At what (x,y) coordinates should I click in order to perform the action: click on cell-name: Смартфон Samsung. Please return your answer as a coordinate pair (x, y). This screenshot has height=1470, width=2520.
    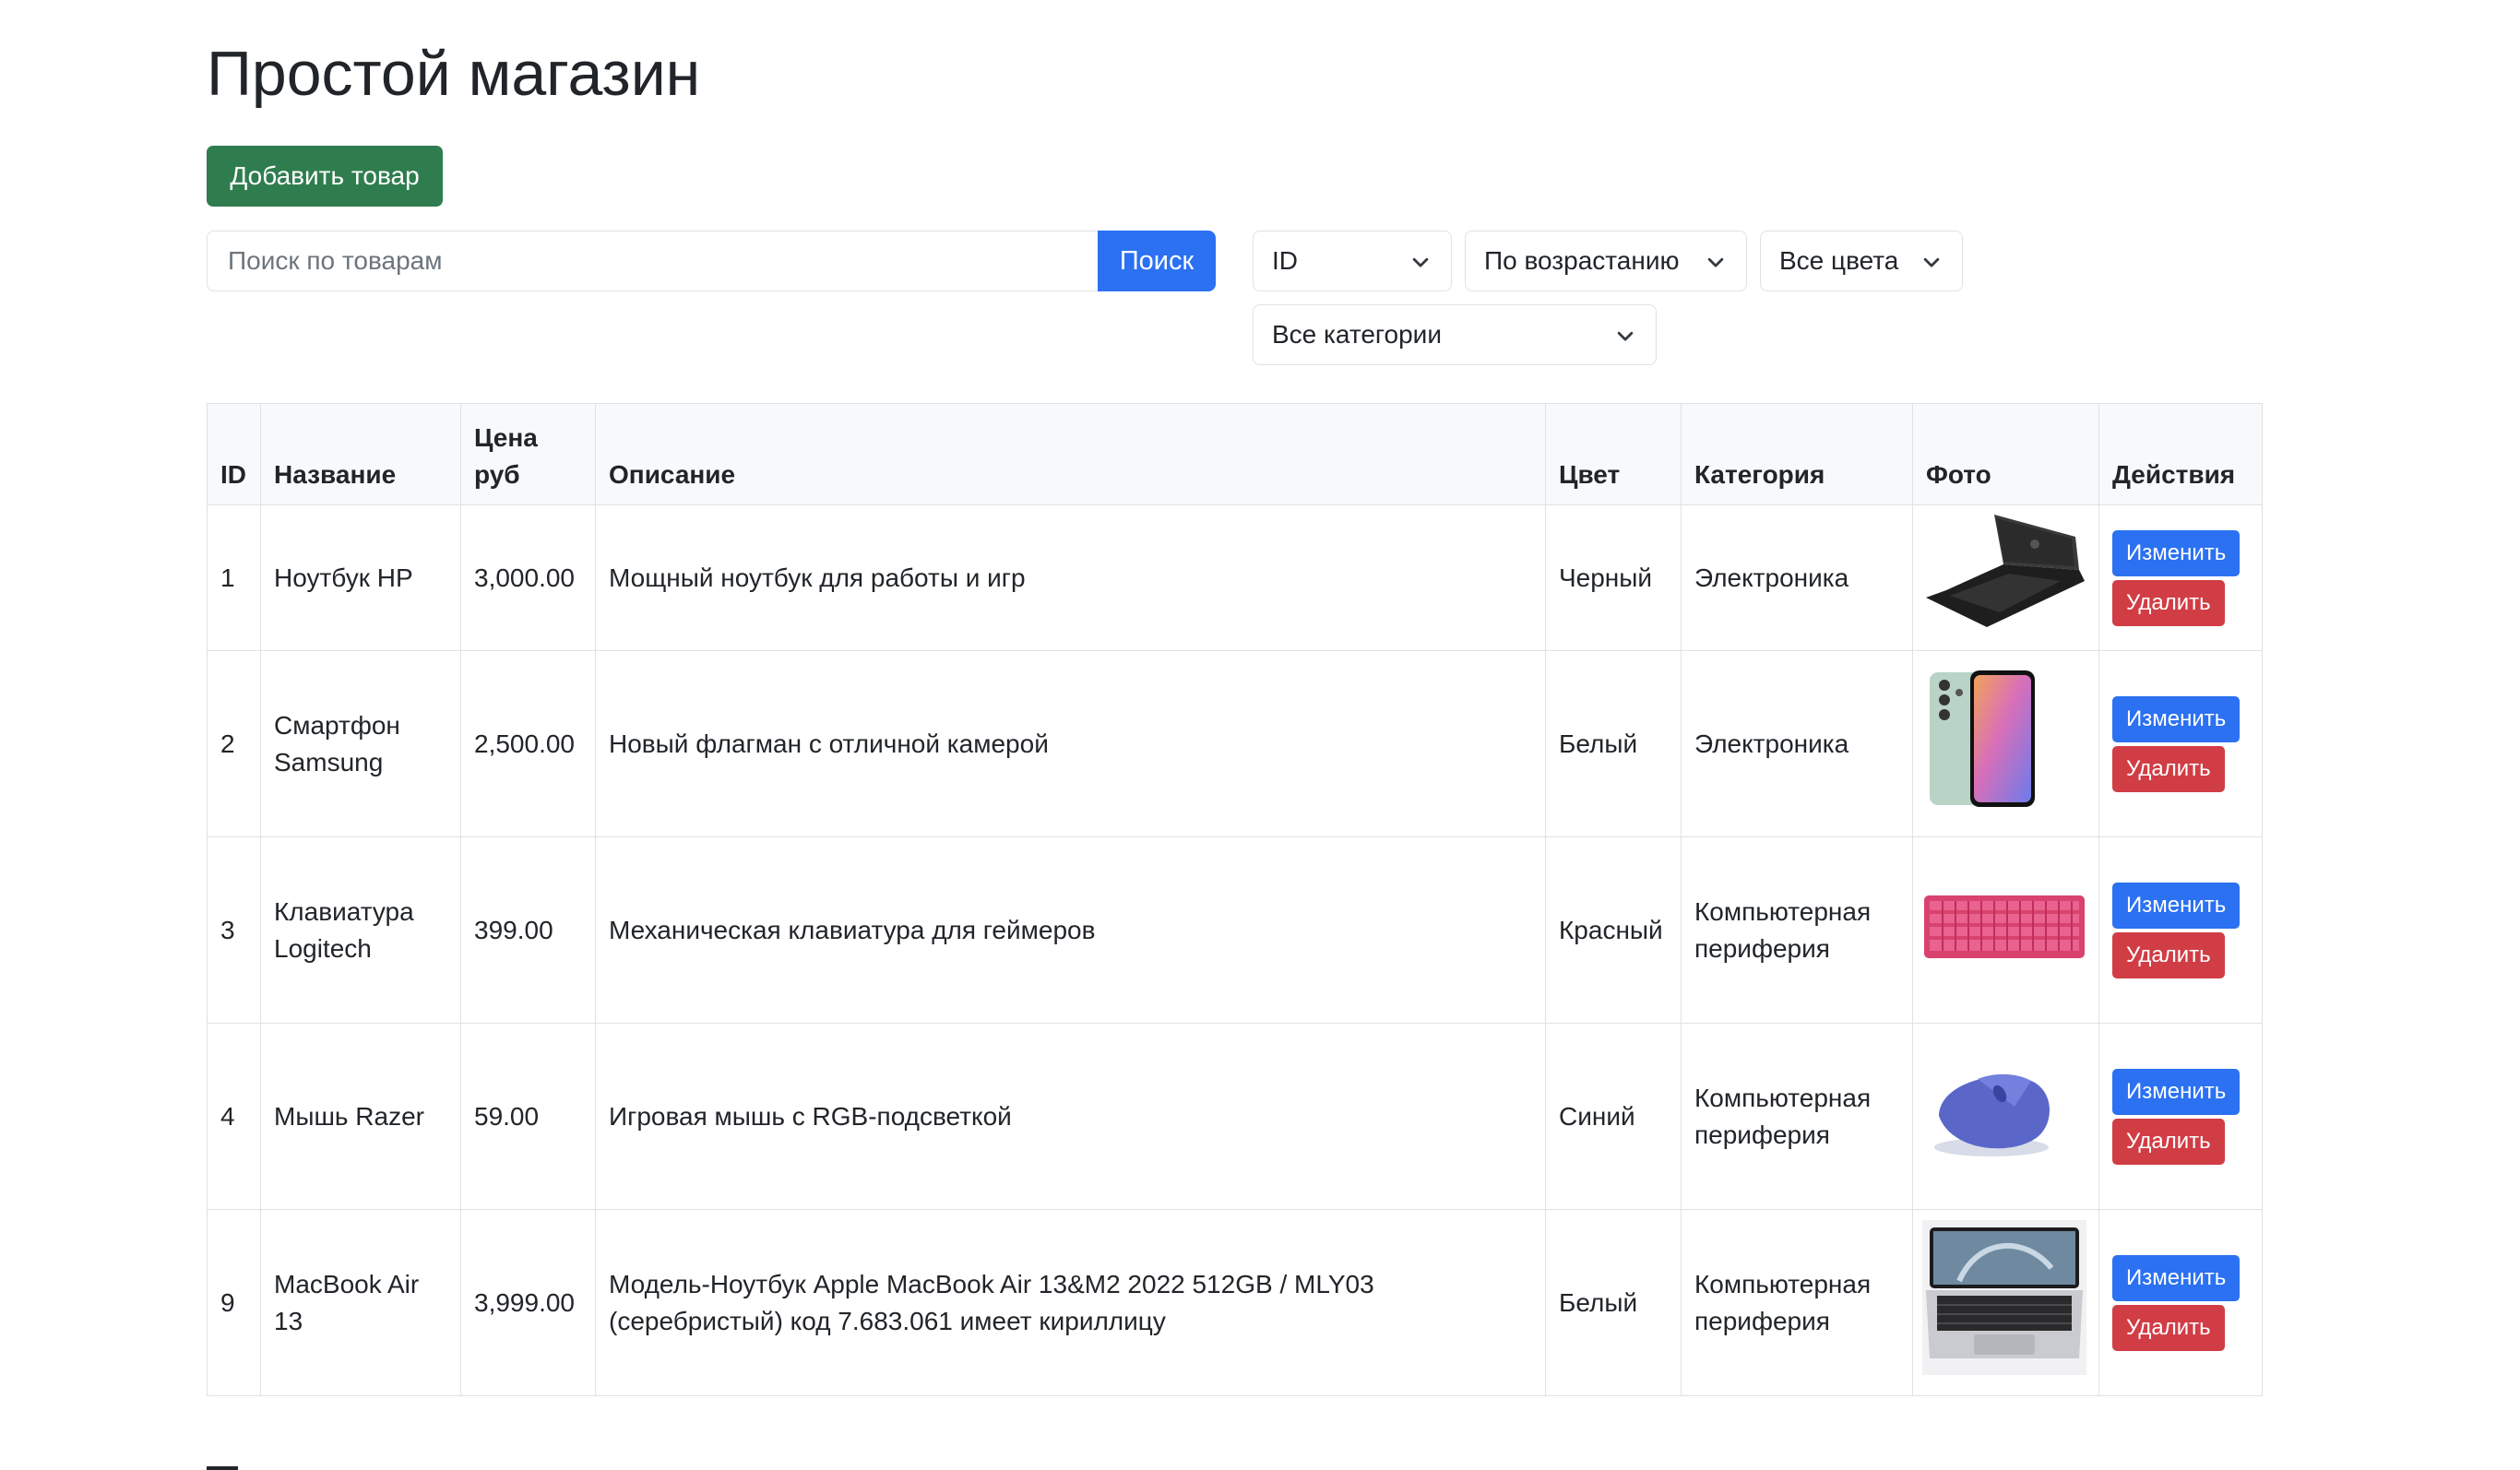
    Looking at the image, I should click on (360, 744).